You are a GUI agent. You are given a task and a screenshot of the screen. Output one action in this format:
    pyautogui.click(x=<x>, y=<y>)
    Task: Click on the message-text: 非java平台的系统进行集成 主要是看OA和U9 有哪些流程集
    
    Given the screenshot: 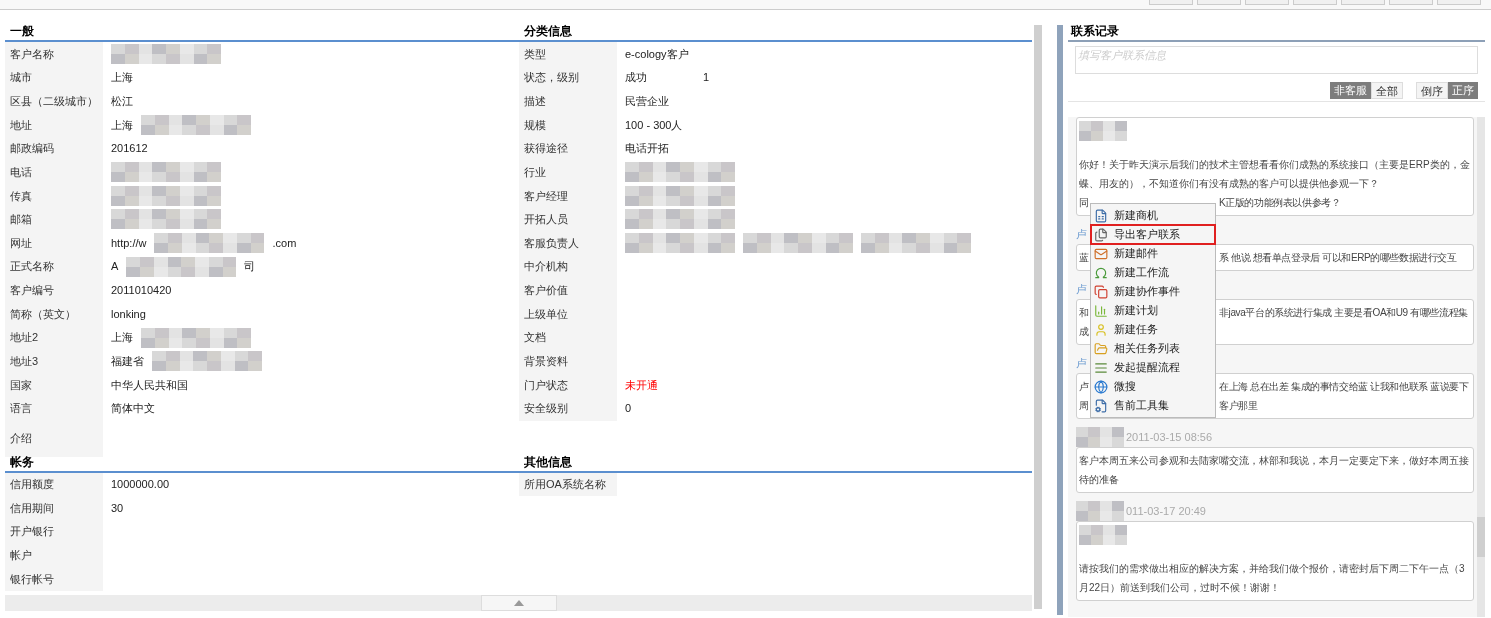 What is the action you would take?
    pyautogui.click(x=1343, y=313)
    